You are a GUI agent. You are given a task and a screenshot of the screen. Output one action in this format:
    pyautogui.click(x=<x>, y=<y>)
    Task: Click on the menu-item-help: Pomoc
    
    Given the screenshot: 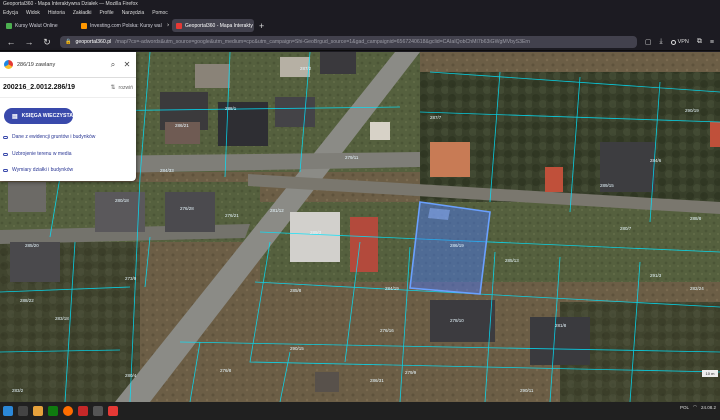 What is the action you would take?
    pyautogui.click(x=160, y=13)
    